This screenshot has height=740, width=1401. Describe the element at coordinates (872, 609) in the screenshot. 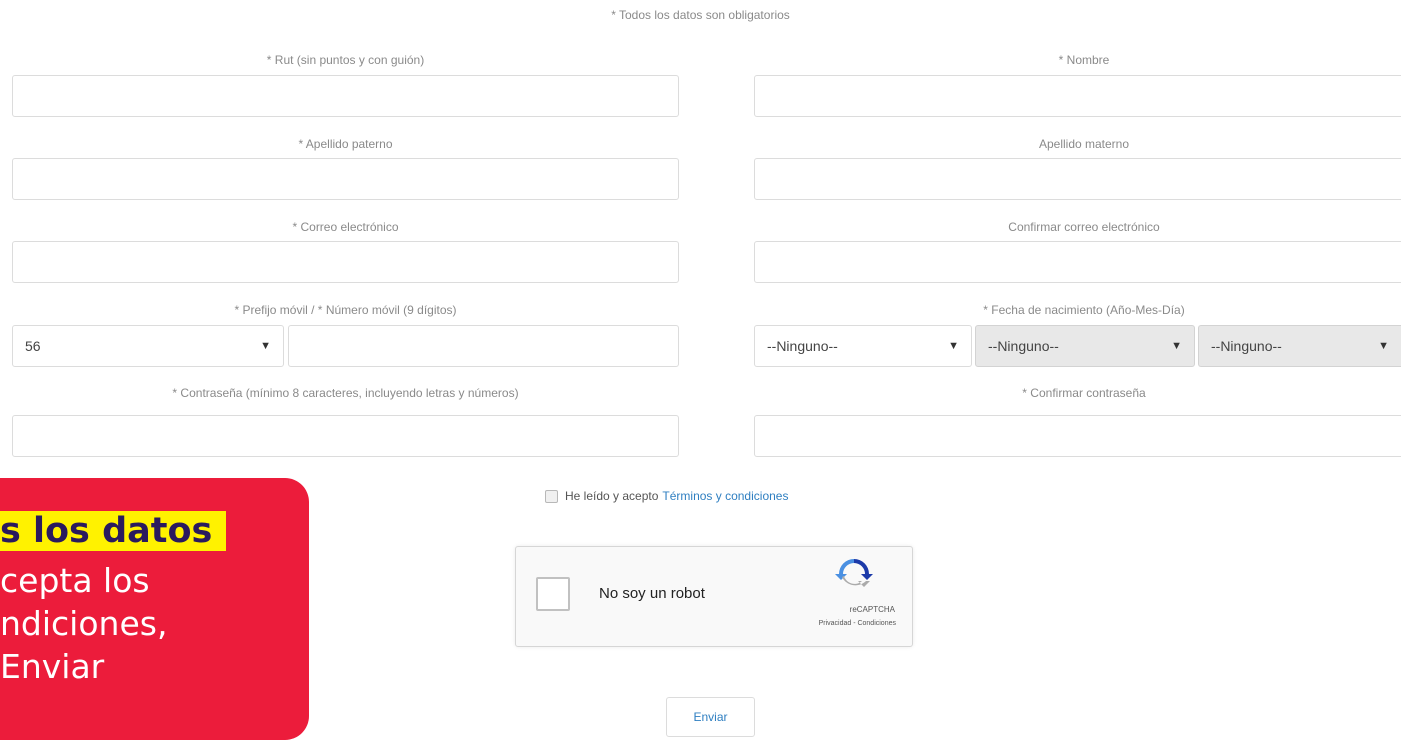

I see `recaptcha-brand: reCAPTCHA` at that location.